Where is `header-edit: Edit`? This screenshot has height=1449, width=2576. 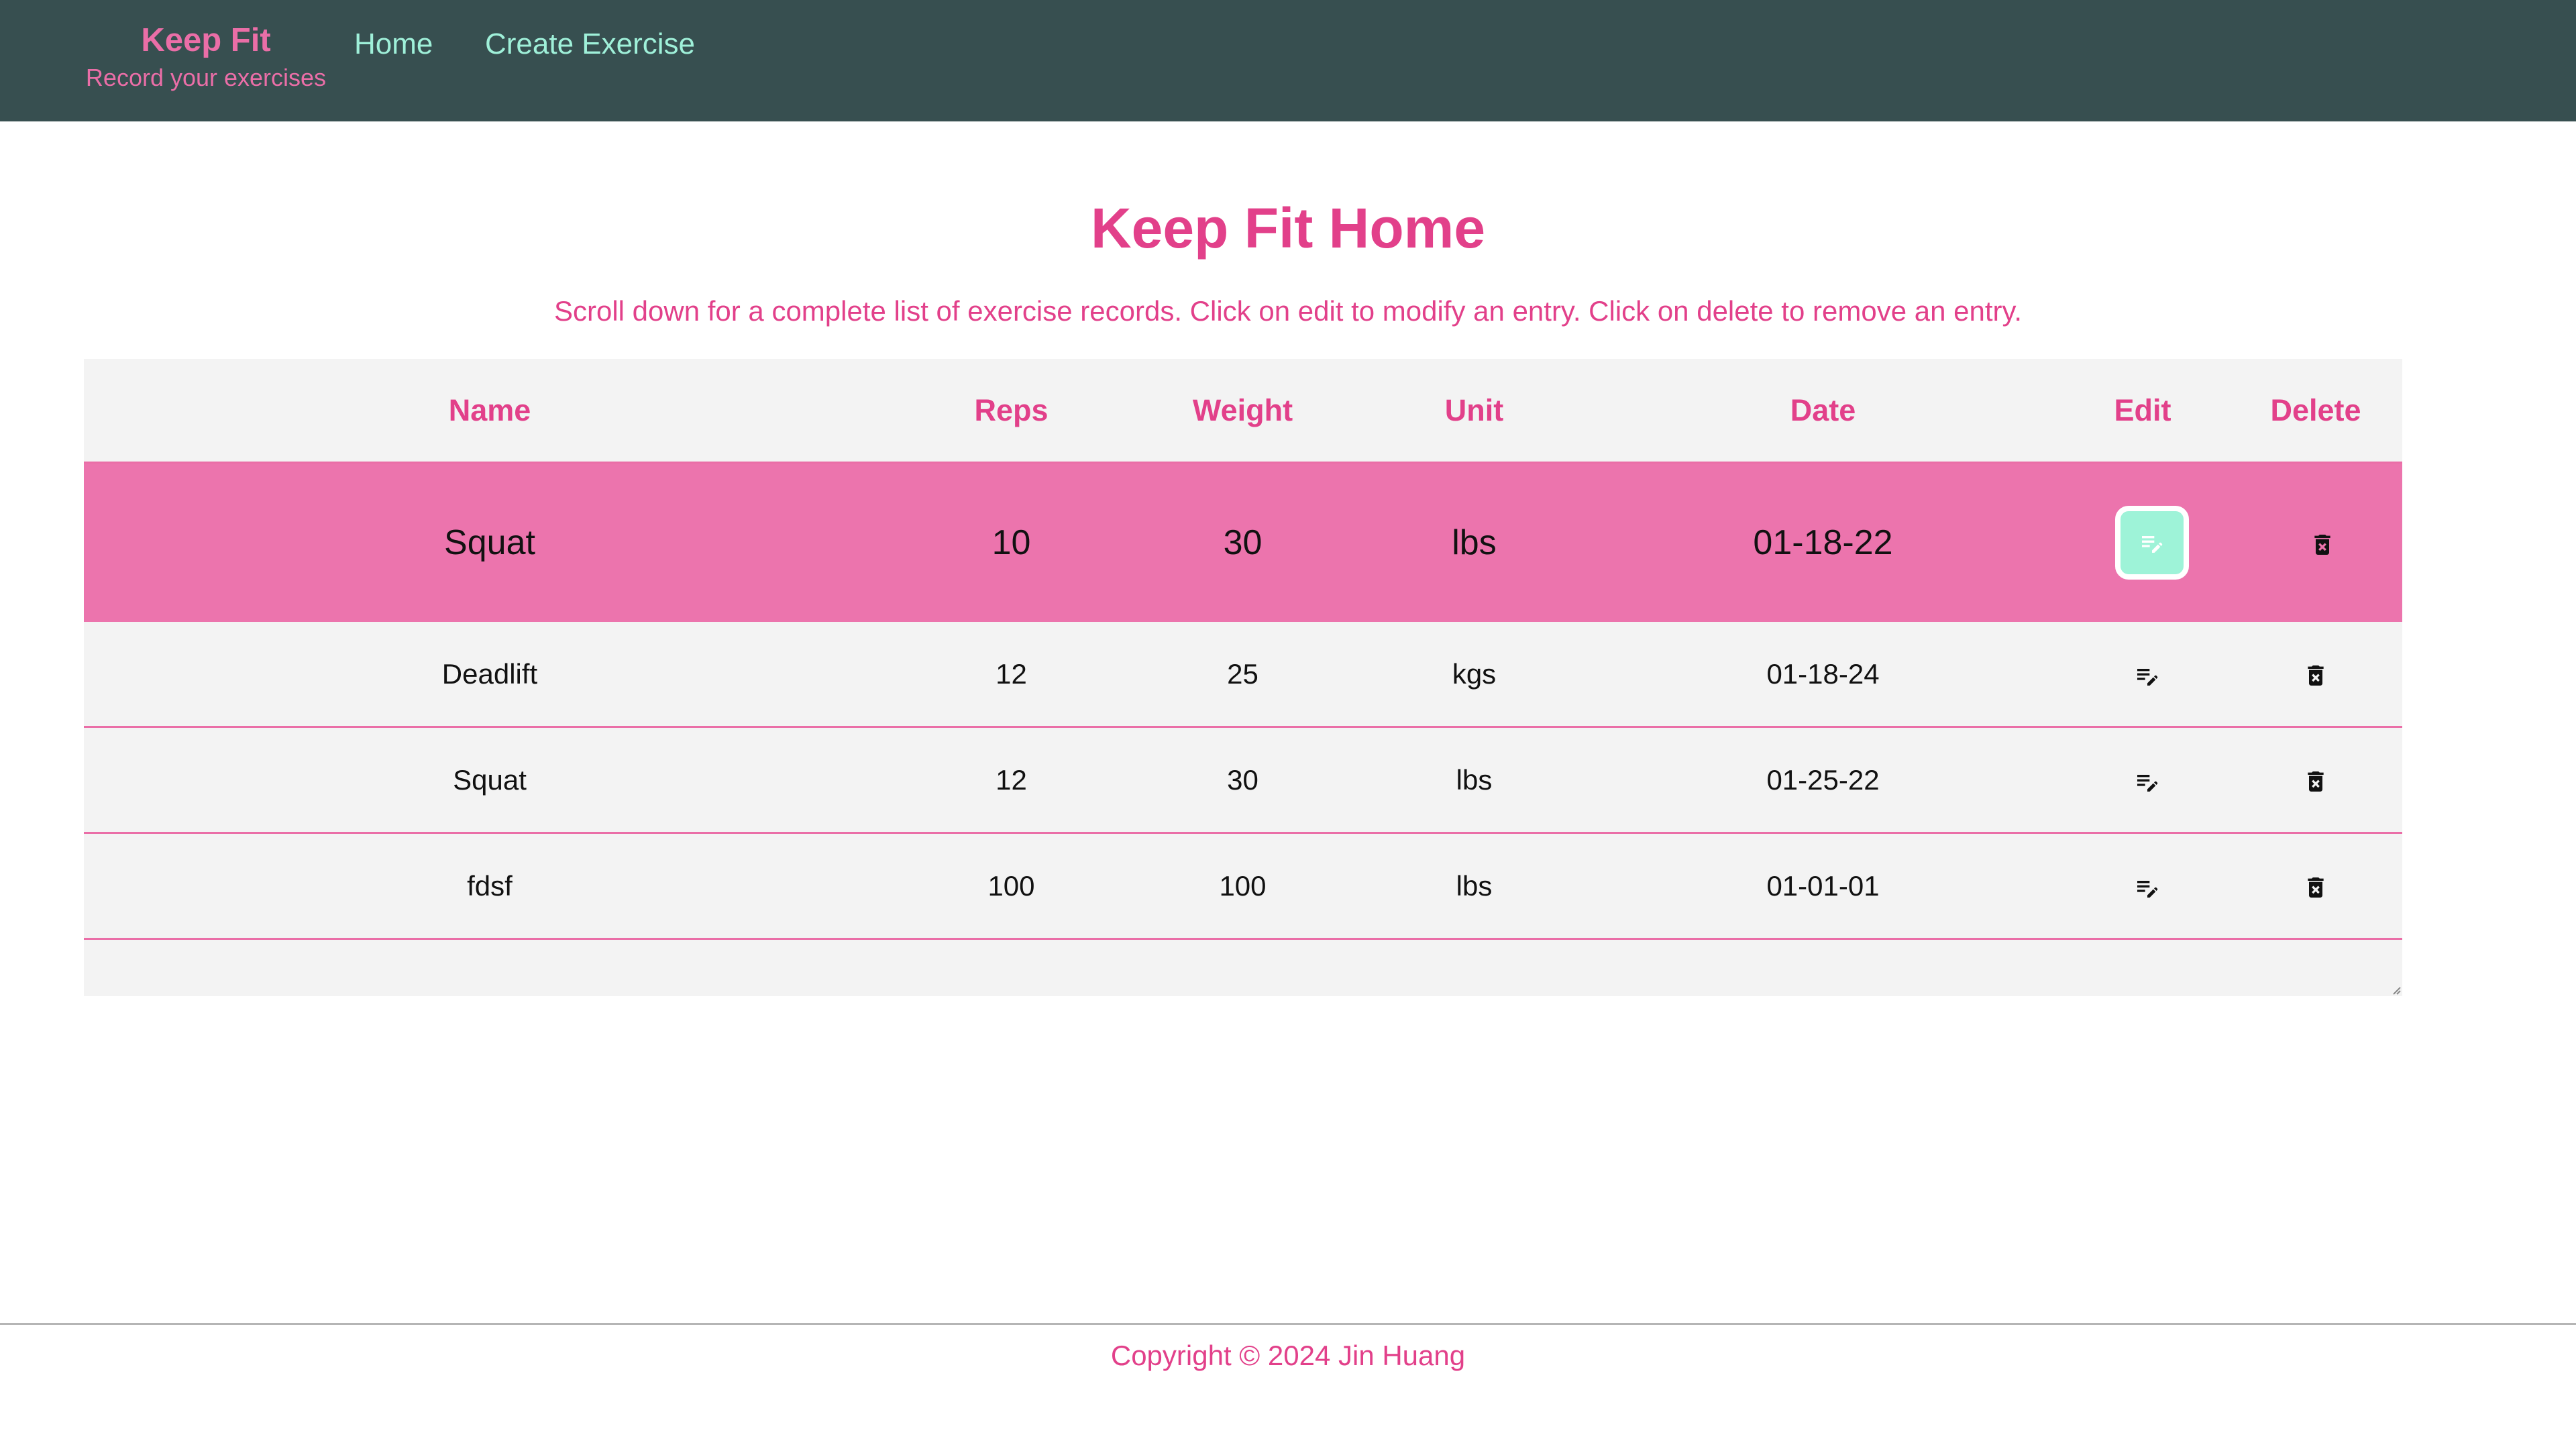
header-edit: Edit is located at coordinates (2142, 411).